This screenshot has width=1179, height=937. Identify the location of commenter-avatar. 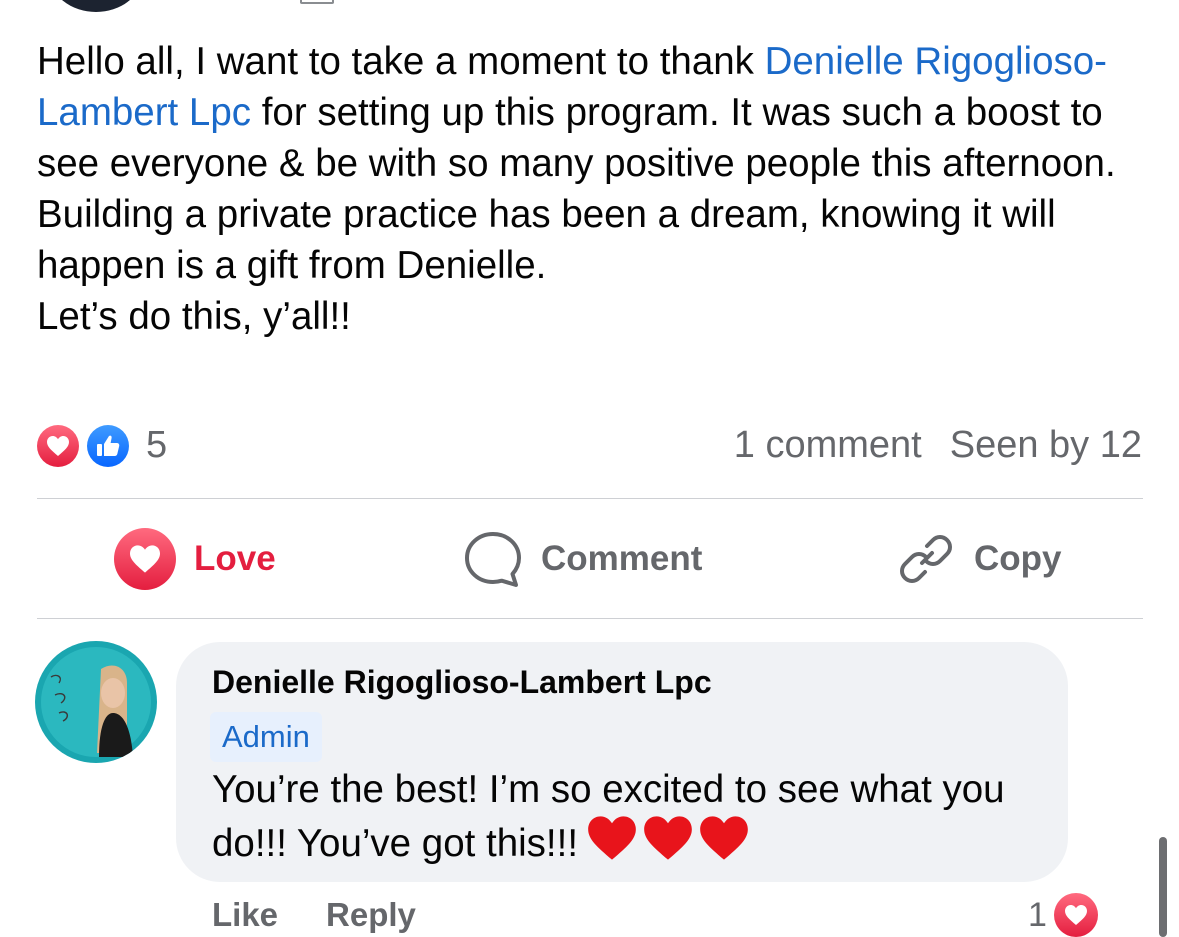
(96, 702).